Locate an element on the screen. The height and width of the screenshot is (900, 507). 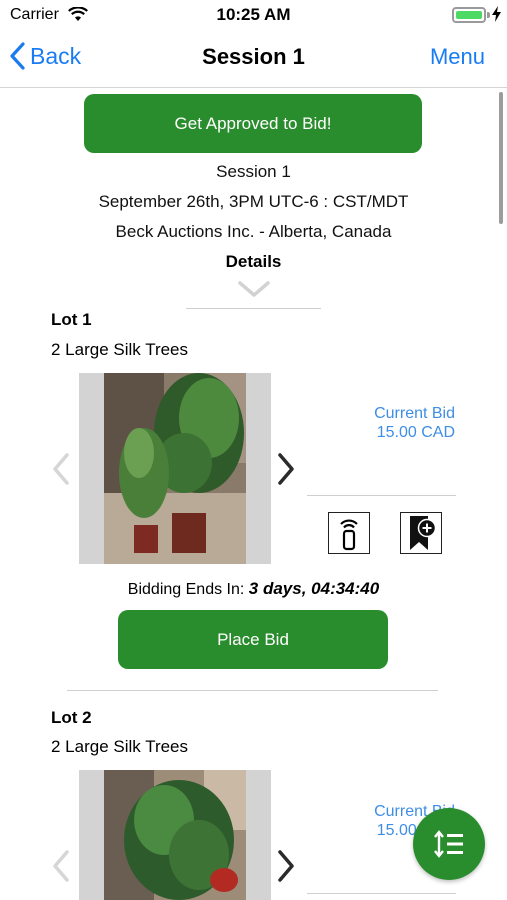
sort-button is located at coordinates (449, 844).